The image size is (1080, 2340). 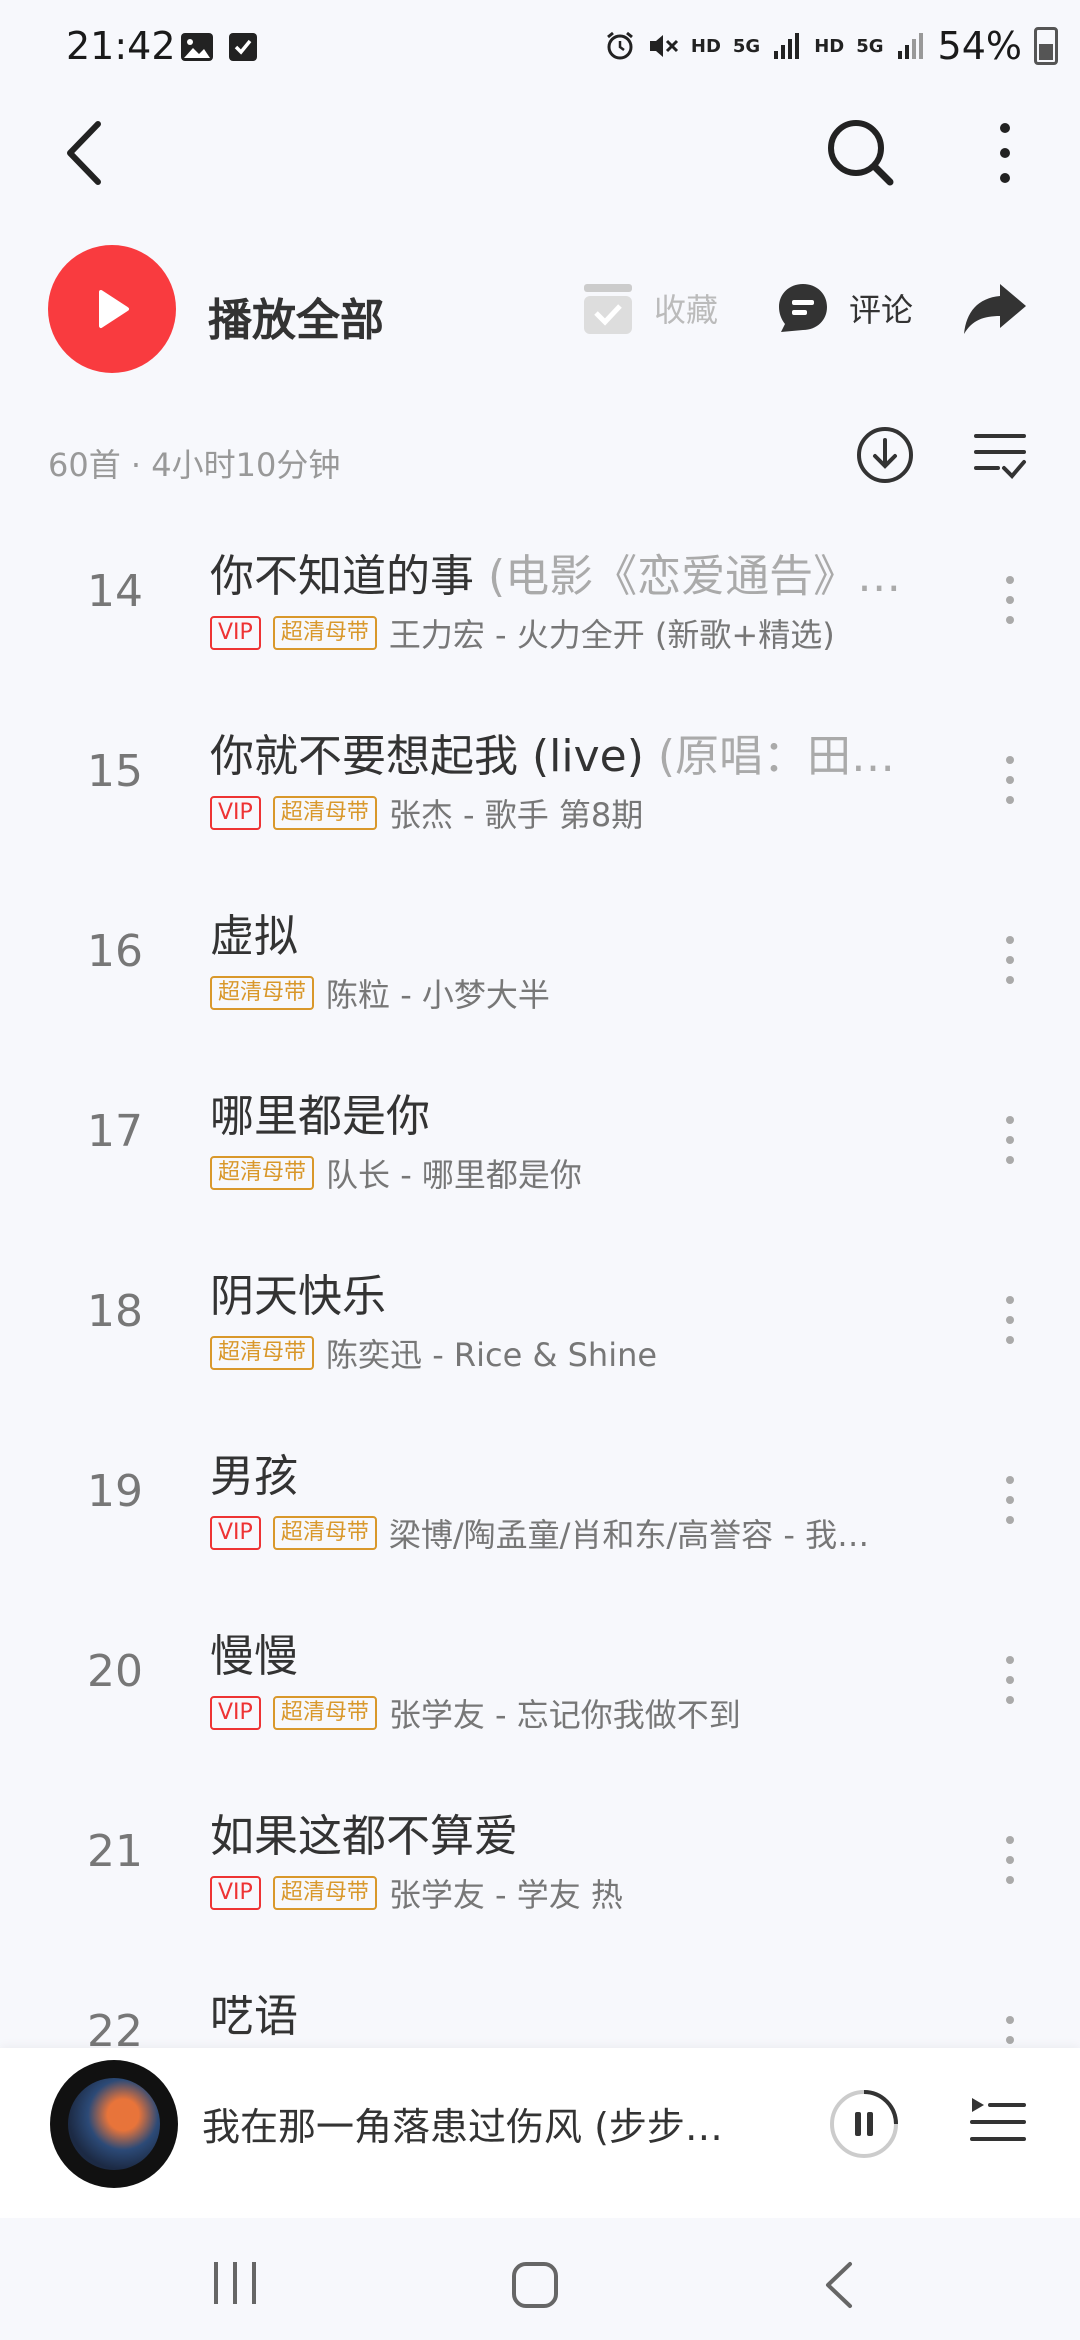 I want to click on track-meta: VIP 超清母带 张杰 - 歌手 第8期, so click(x=560, y=813).